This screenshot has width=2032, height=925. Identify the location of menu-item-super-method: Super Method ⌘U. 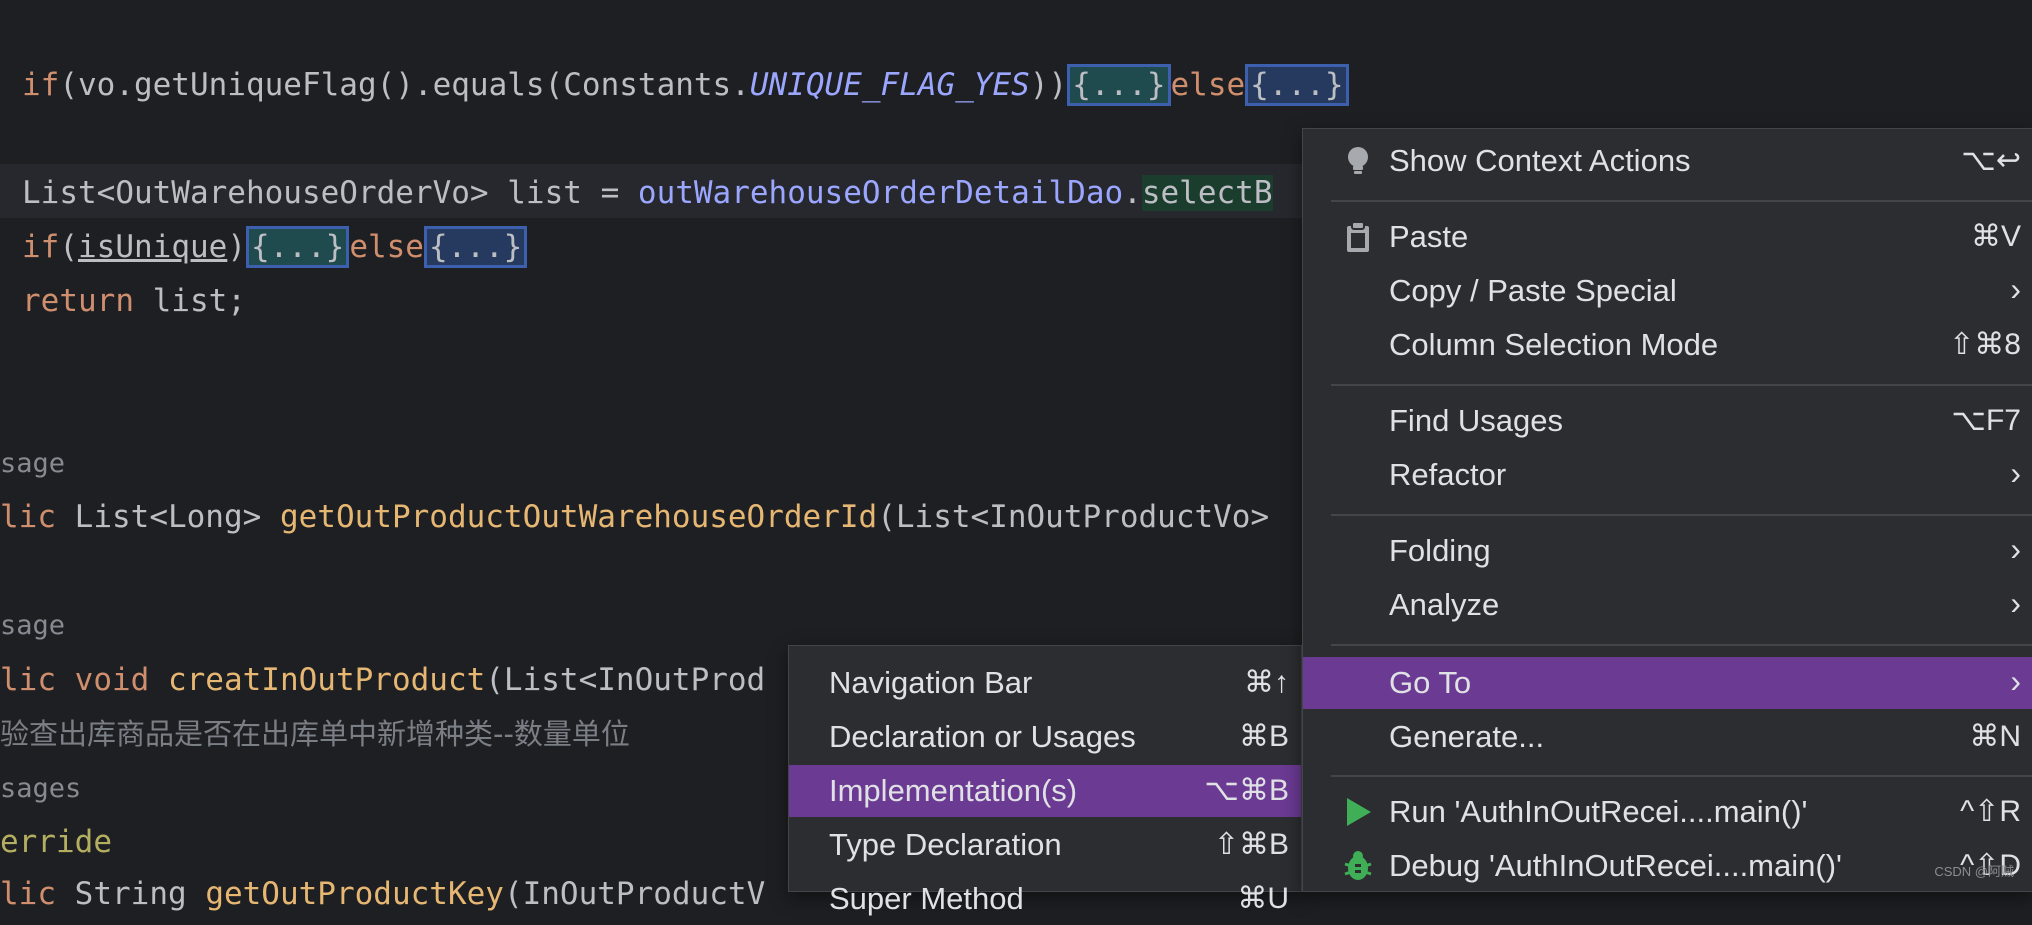
(1045, 899).